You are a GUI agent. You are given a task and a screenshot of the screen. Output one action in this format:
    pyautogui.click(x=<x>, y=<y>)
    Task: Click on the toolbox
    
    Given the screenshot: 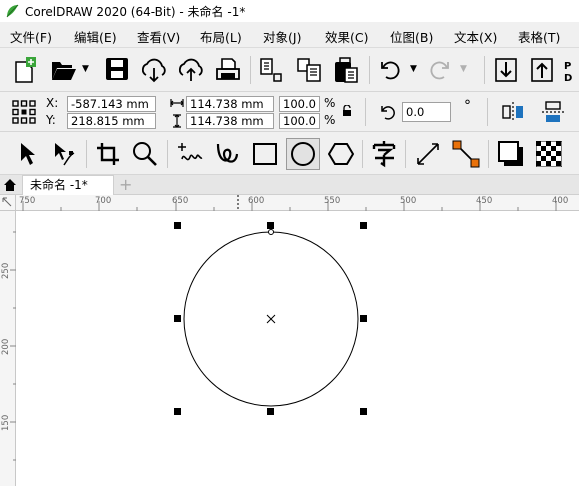 What is the action you would take?
    pyautogui.click(x=289, y=153)
    